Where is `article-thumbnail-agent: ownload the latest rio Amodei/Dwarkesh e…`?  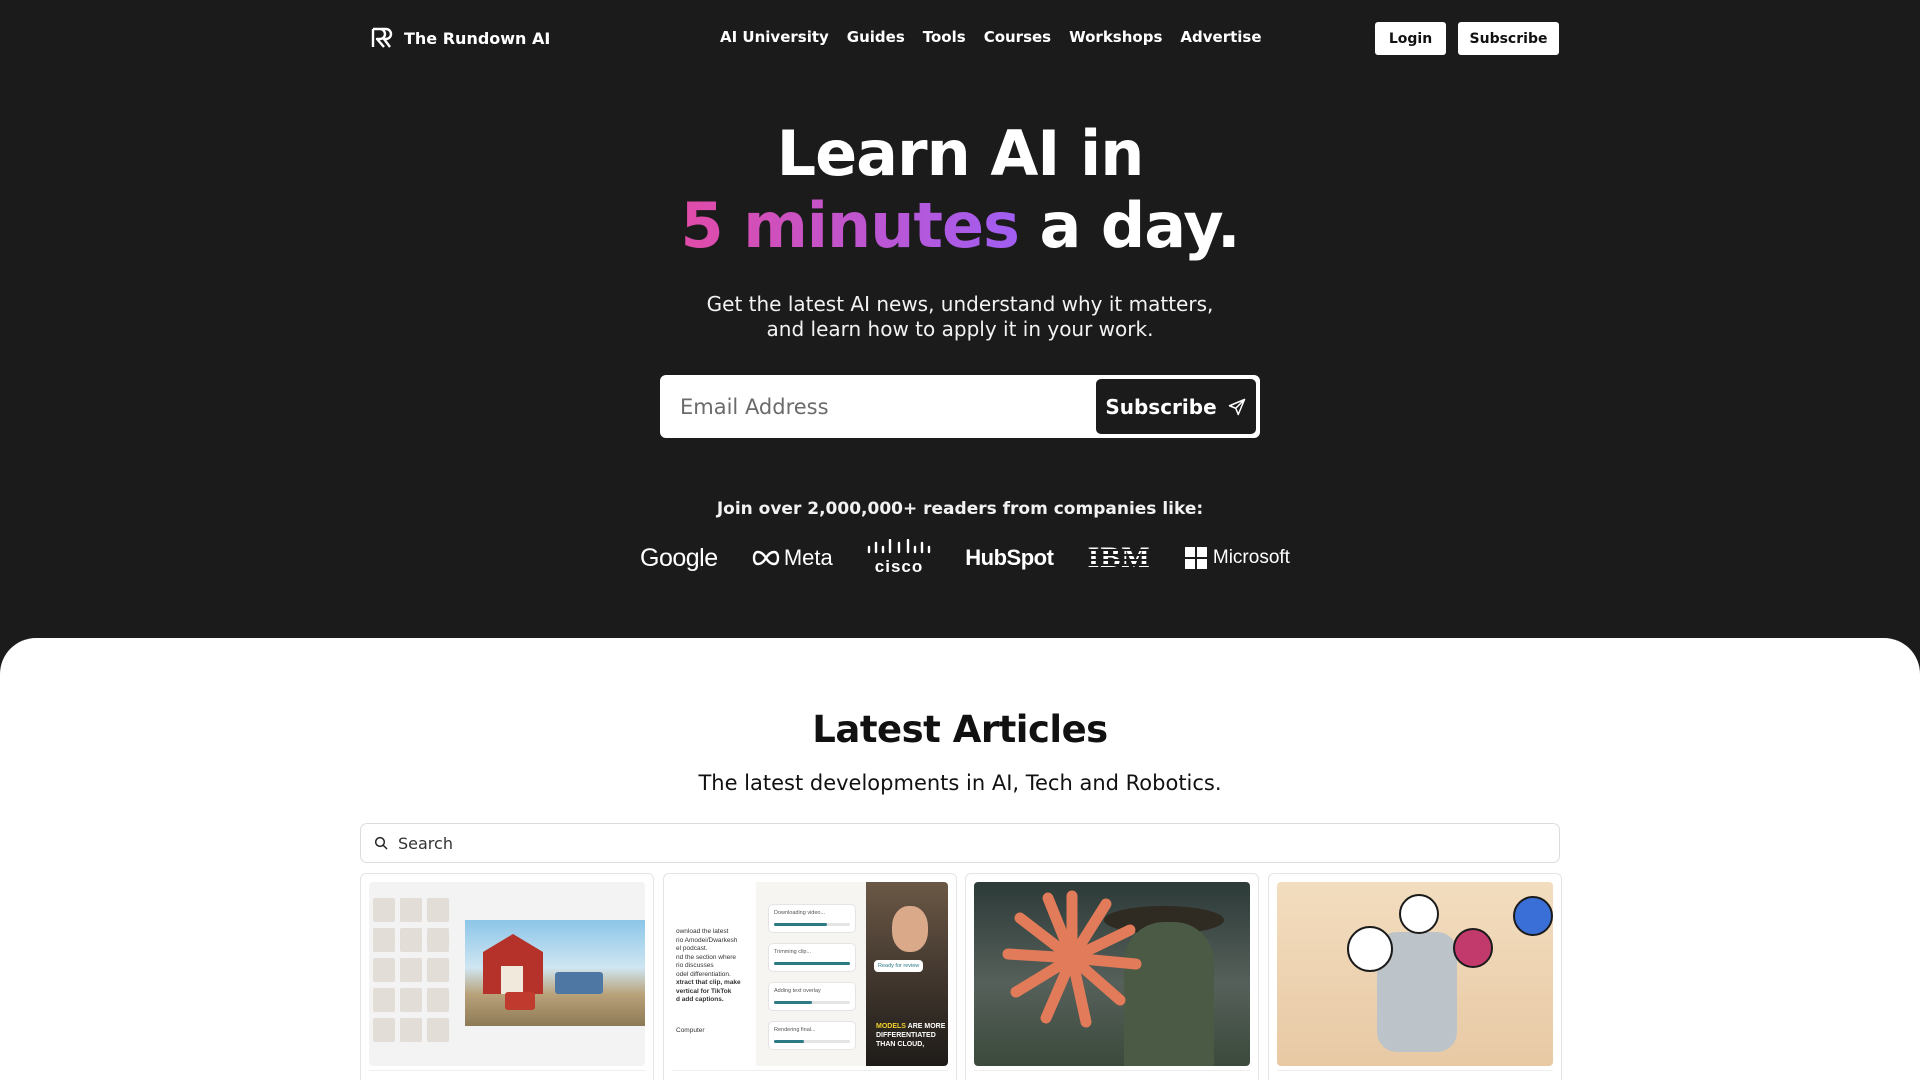
article-thumbnail-agent: ownload the latest rio Amodei/Dwarkesh e… is located at coordinates (810, 974).